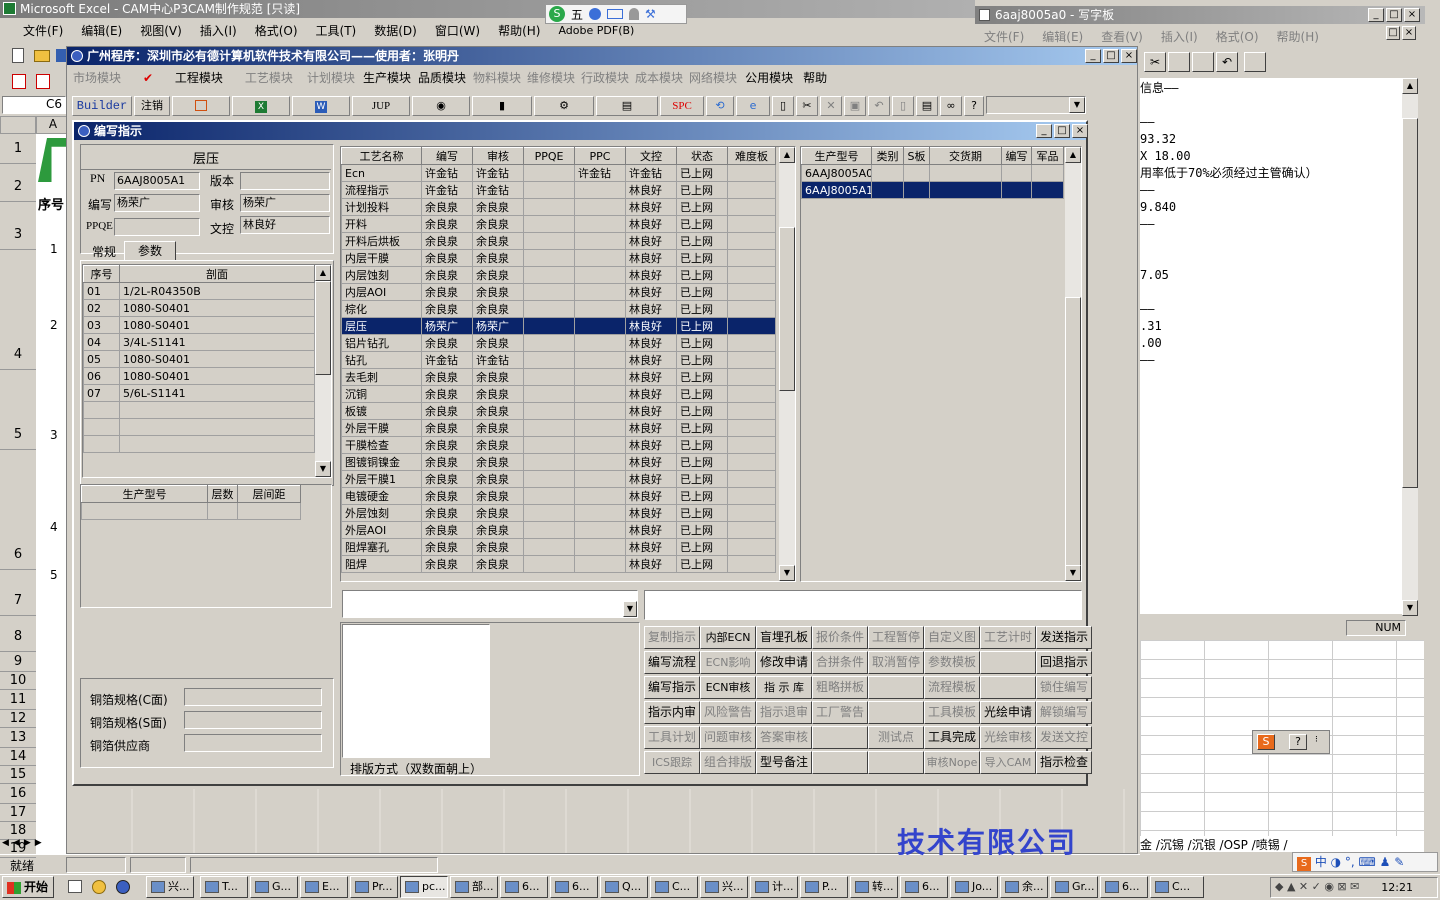 The height and width of the screenshot is (900, 1440). Describe the element at coordinates (840, 687) in the screenshot. I see `action-button-2-3: 粗略拼板` at that location.